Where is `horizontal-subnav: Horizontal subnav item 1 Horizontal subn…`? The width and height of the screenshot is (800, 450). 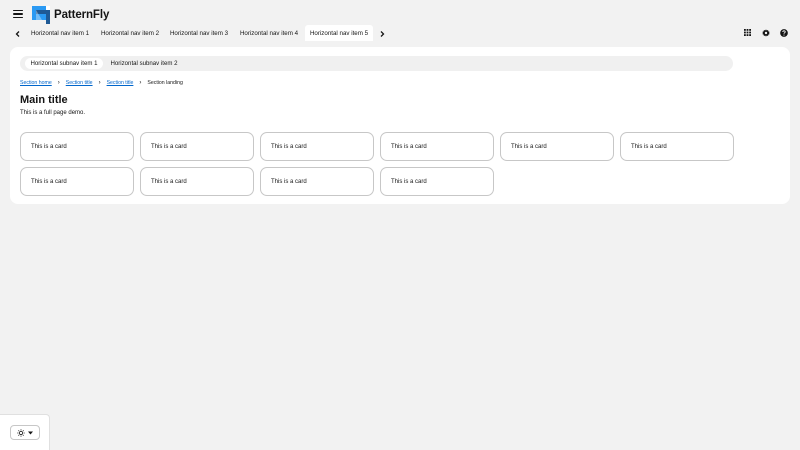 horizontal-subnav: Horizontal subnav item 1 Horizontal subn… is located at coordinates (376, 63).